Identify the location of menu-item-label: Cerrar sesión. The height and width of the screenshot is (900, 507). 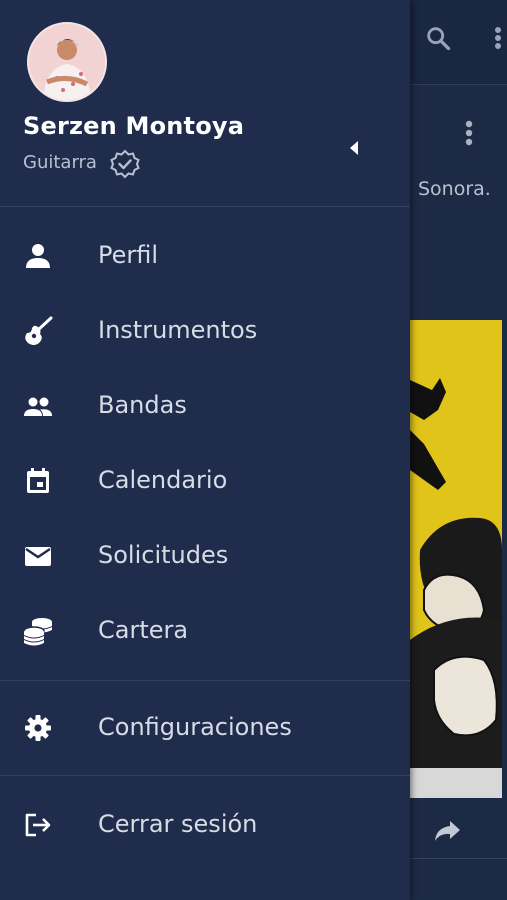
(178, 824).